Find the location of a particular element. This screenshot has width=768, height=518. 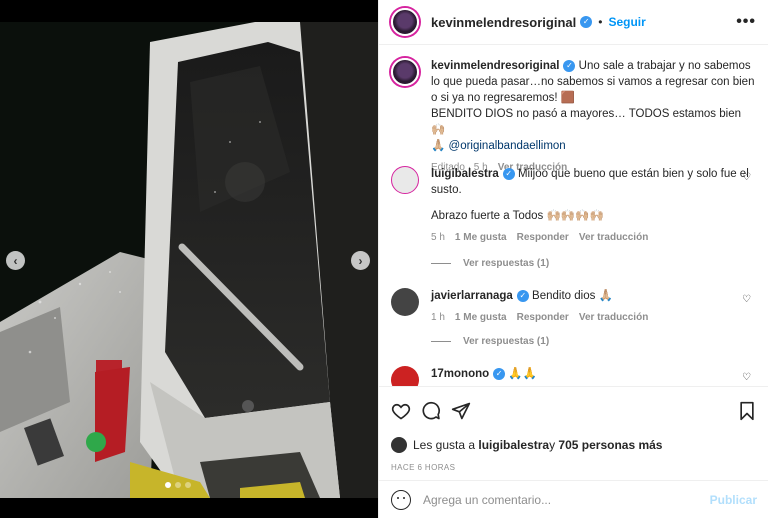

action-icons is located at coordinates (574, 411).